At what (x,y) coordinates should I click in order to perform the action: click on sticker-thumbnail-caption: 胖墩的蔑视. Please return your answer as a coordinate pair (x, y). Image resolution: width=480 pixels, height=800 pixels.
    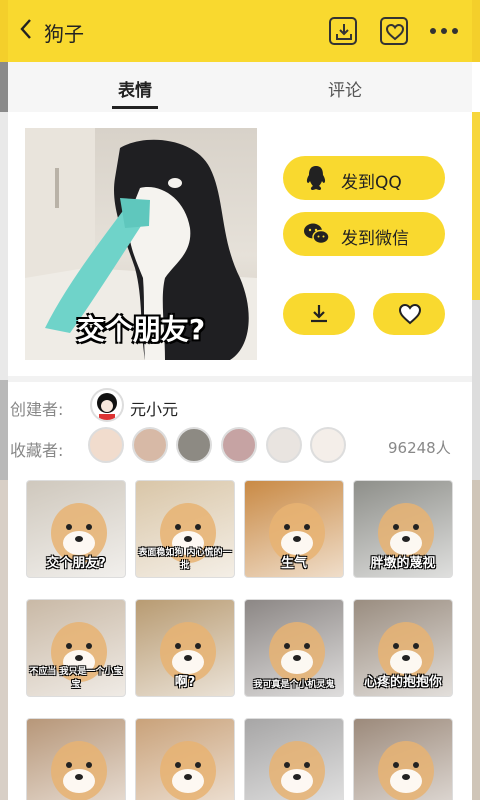
    Looking at the image, I should click on (403, 563).